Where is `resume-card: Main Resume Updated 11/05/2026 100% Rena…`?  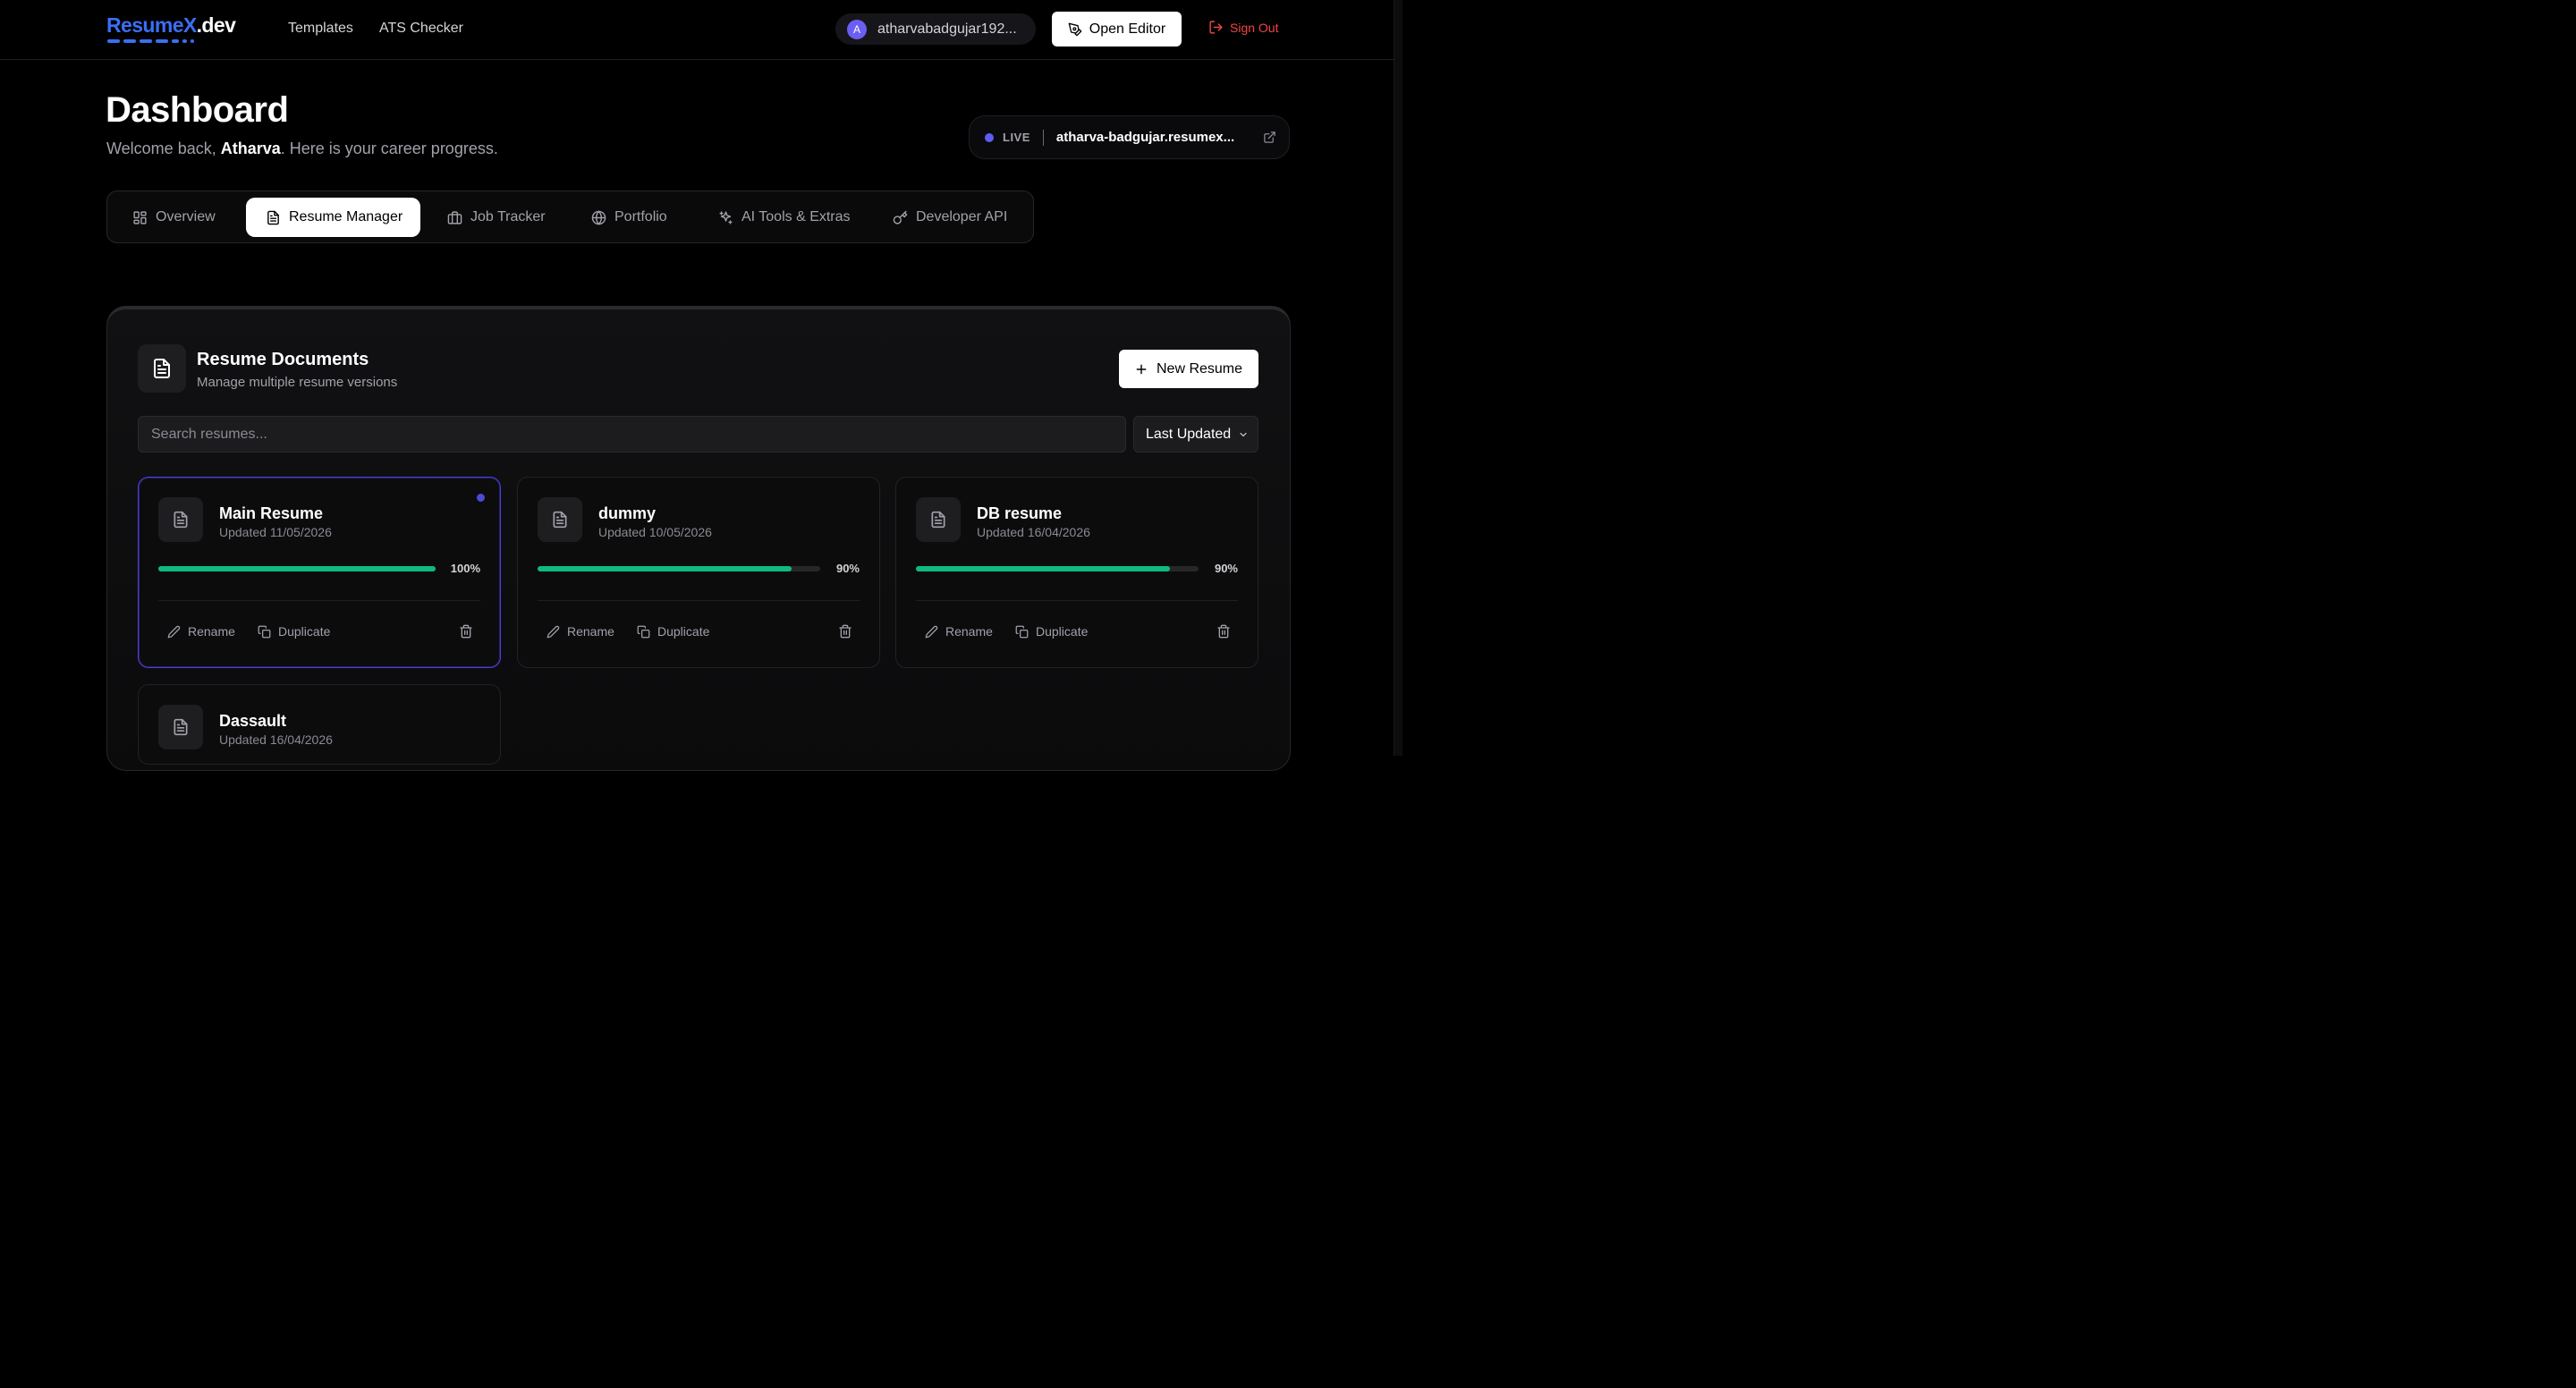
resume-card: Main Resume Updated 11/05/2026 100% Rena… is located at coordinates (319, 572).